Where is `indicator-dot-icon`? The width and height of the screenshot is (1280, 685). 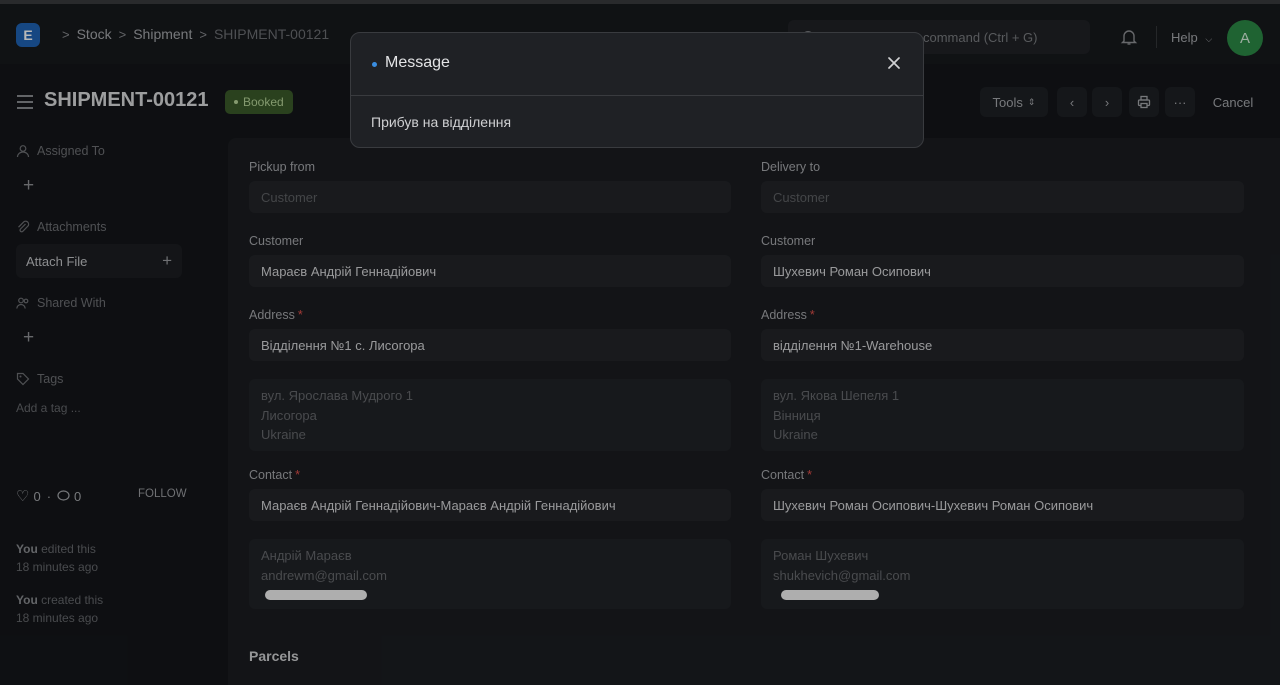 indicator-dot-icon is located at coordinates (374, 64).